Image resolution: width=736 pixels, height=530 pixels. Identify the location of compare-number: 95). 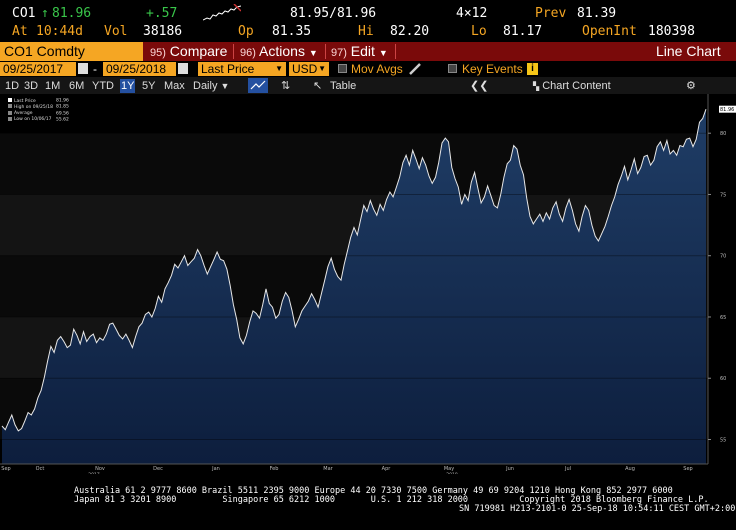
(158, 53).